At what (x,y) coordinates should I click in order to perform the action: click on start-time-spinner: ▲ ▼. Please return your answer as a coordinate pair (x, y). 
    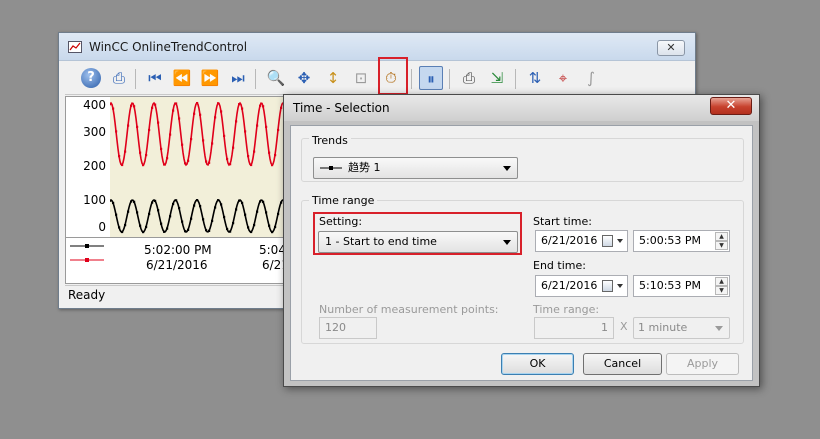
    Looking at the image, I should click on (721, 241).